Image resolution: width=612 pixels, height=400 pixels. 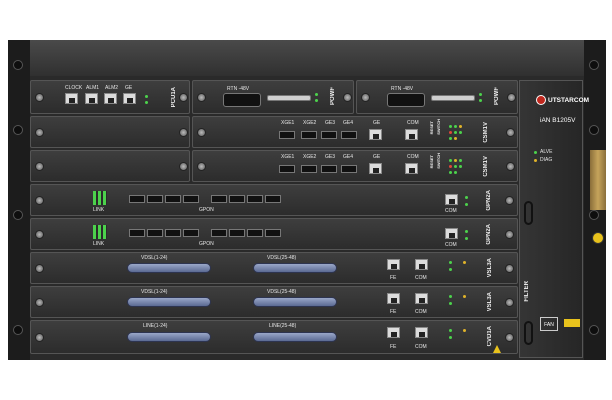 What do you see at coordinates (174, 97) in the screenshot?
I see `card-name: PCU1A` at bounding box center [174, 97].